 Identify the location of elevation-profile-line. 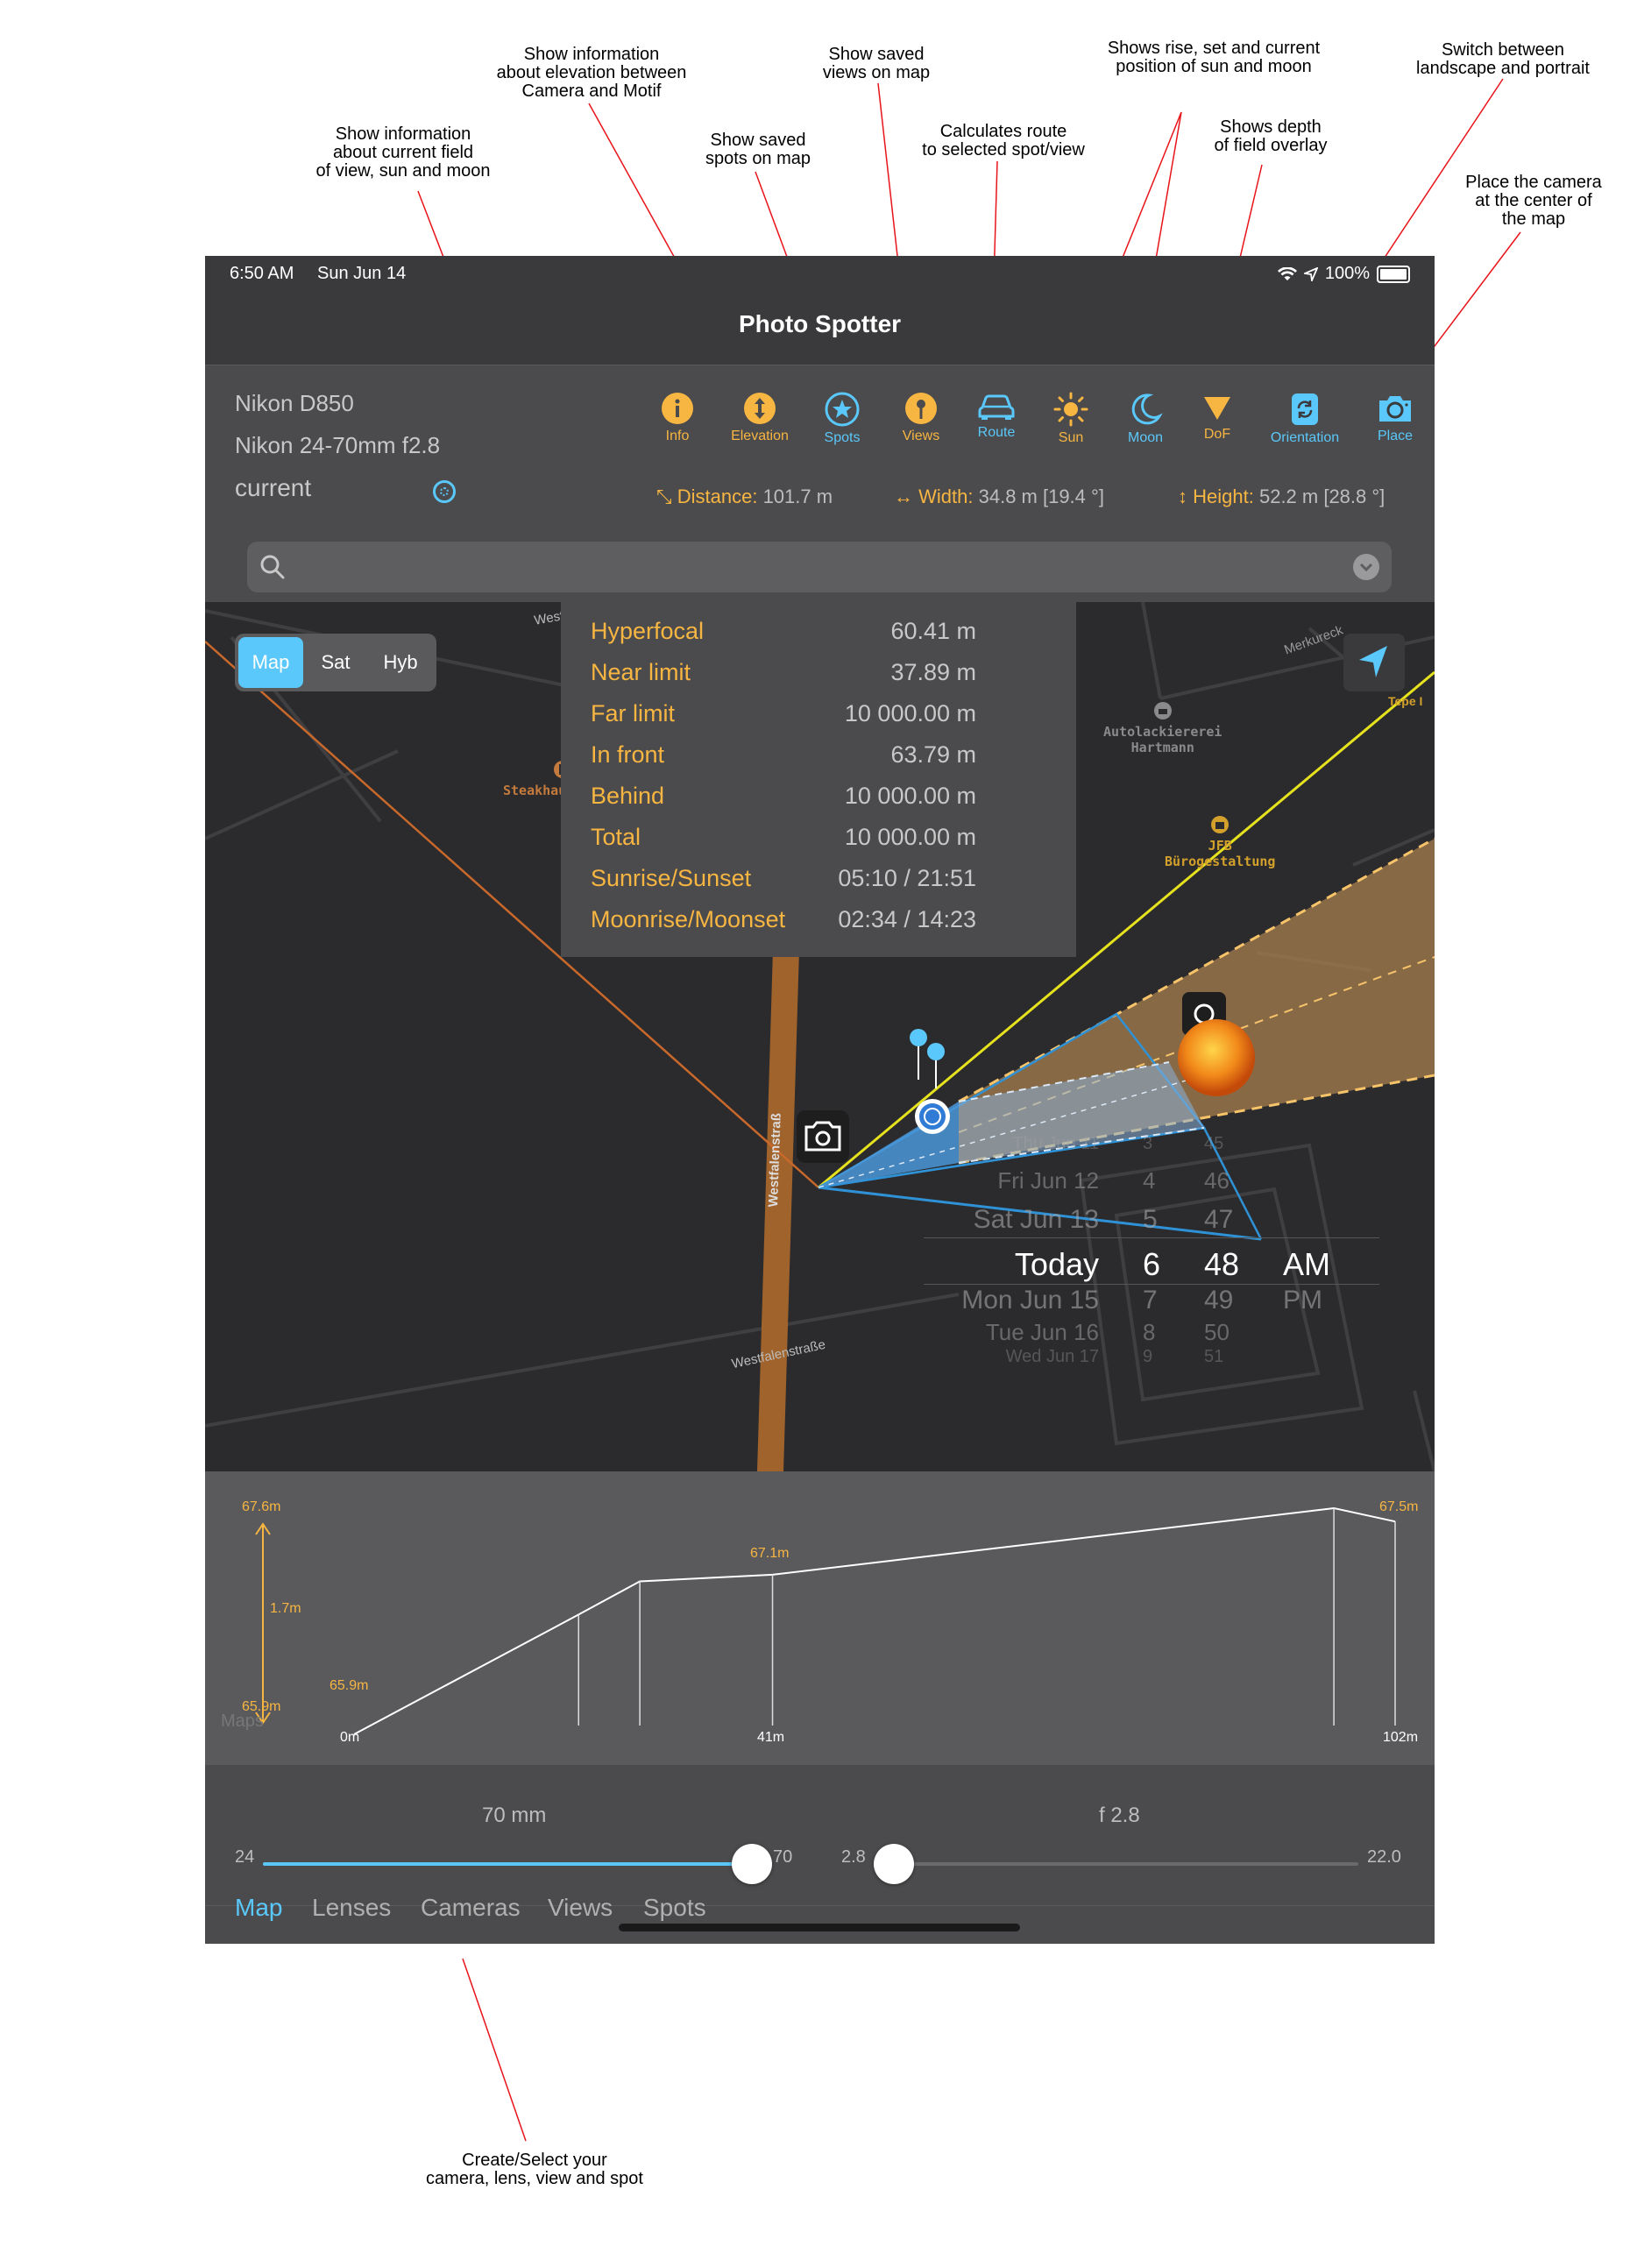
(874, 1620).